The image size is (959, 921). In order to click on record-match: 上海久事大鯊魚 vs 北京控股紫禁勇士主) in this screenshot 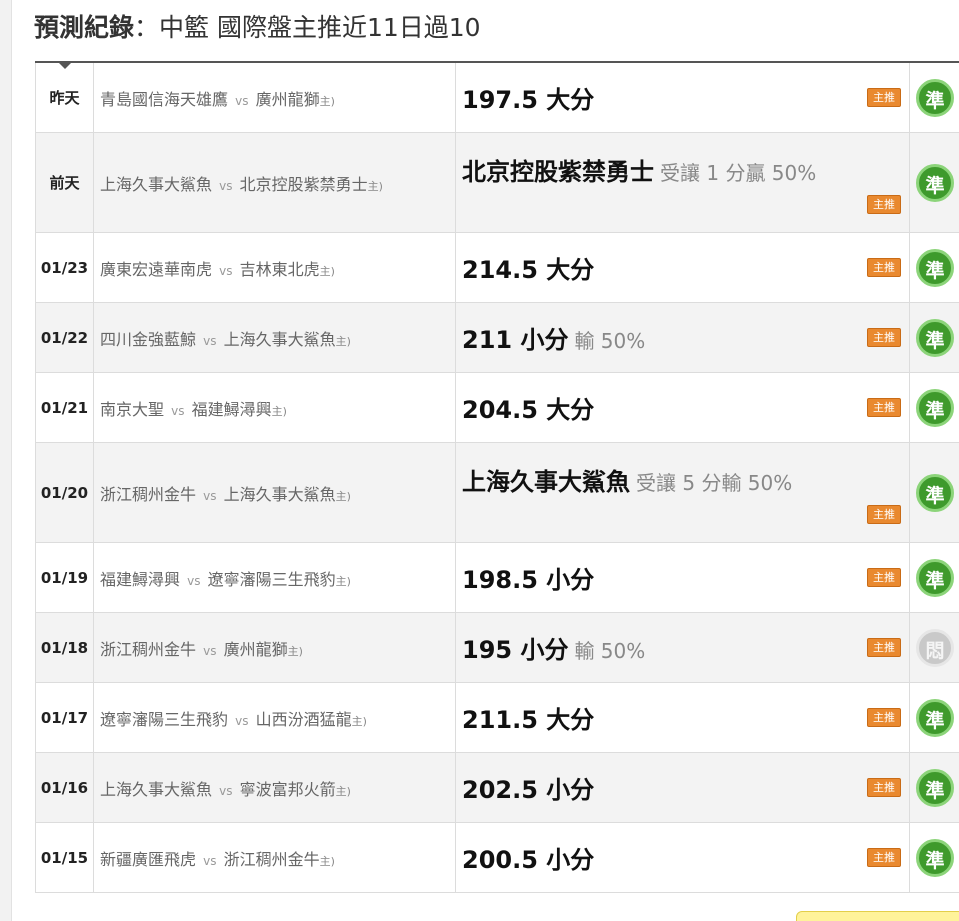, I will do `click(274, 182)`.